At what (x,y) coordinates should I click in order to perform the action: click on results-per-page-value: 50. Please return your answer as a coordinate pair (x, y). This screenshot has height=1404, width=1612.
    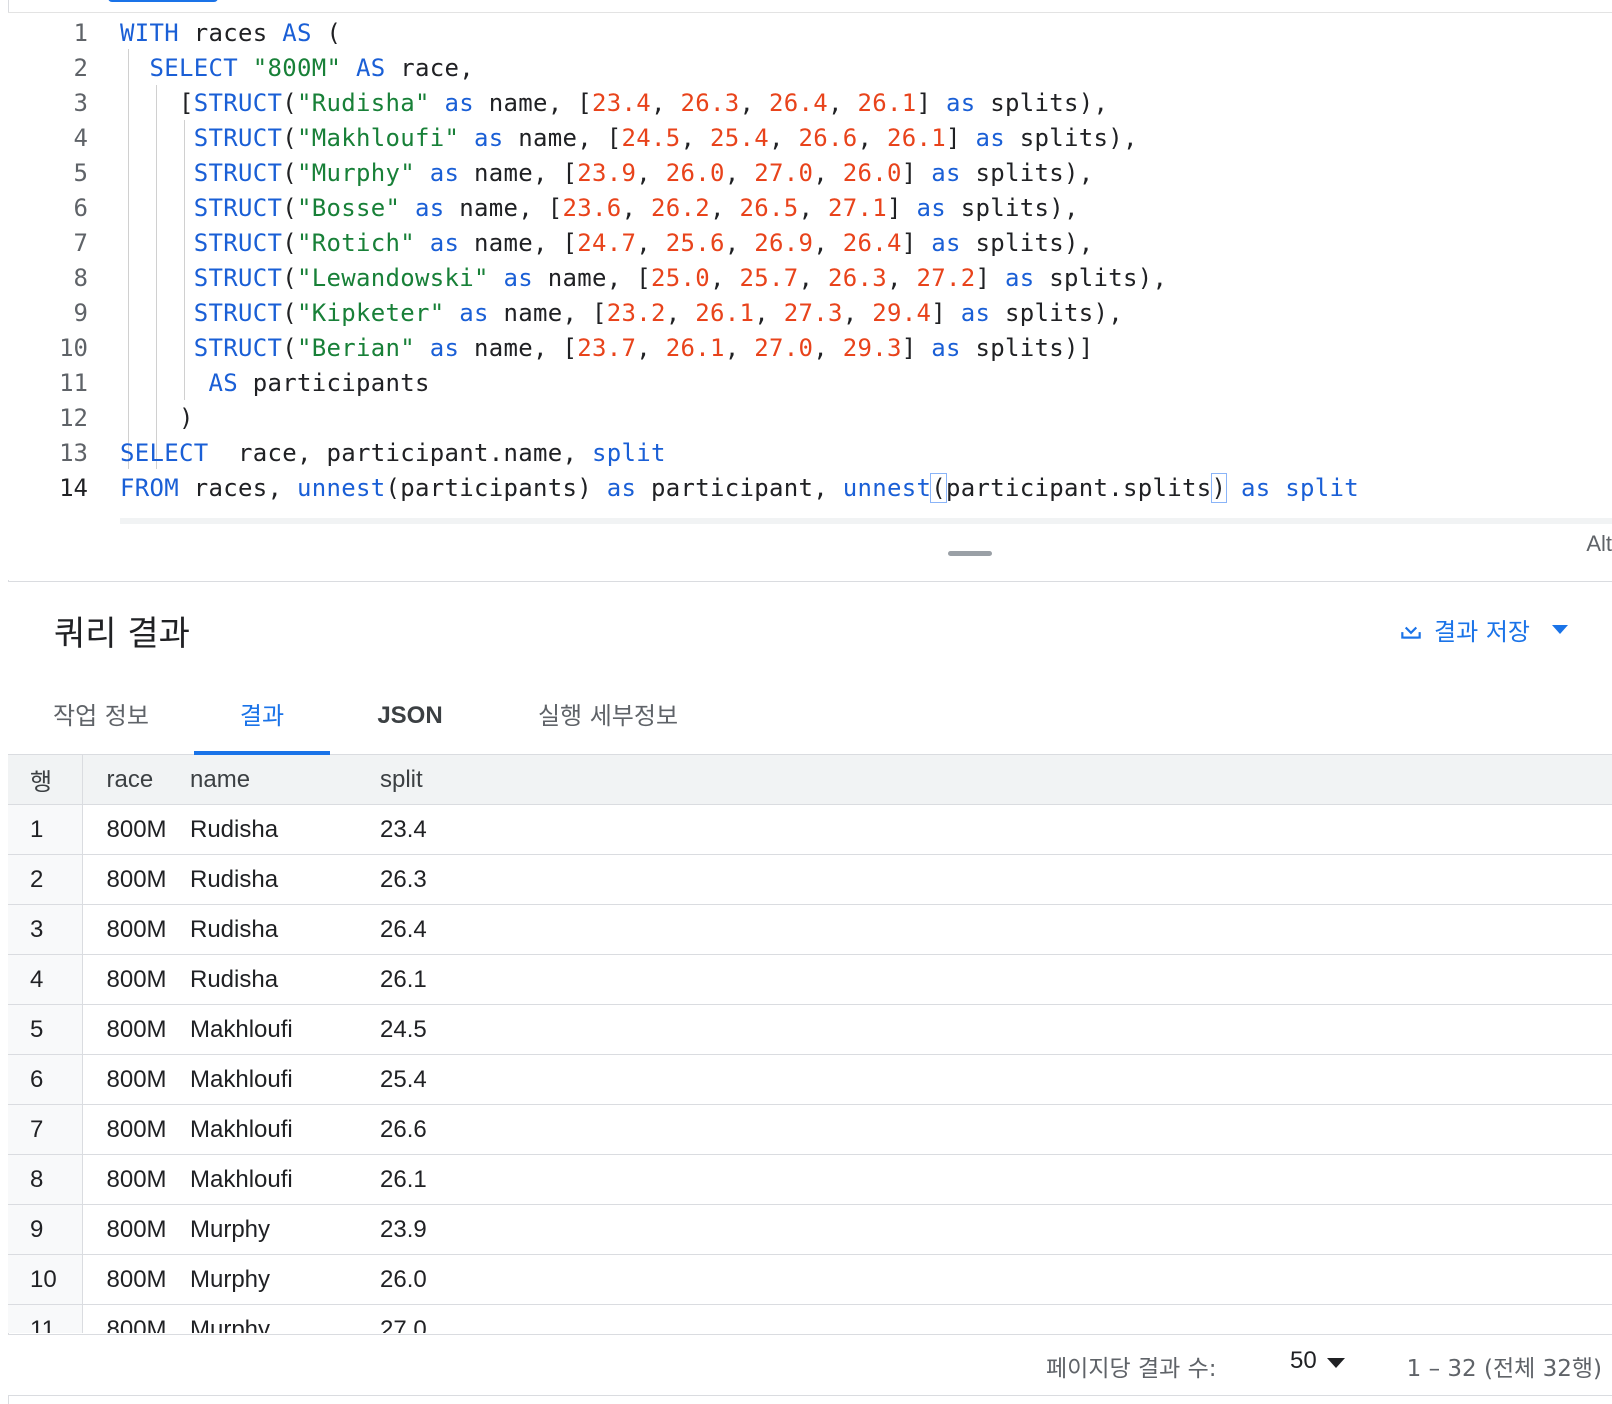
    Looking at the image, I should click on (1303, 1360).